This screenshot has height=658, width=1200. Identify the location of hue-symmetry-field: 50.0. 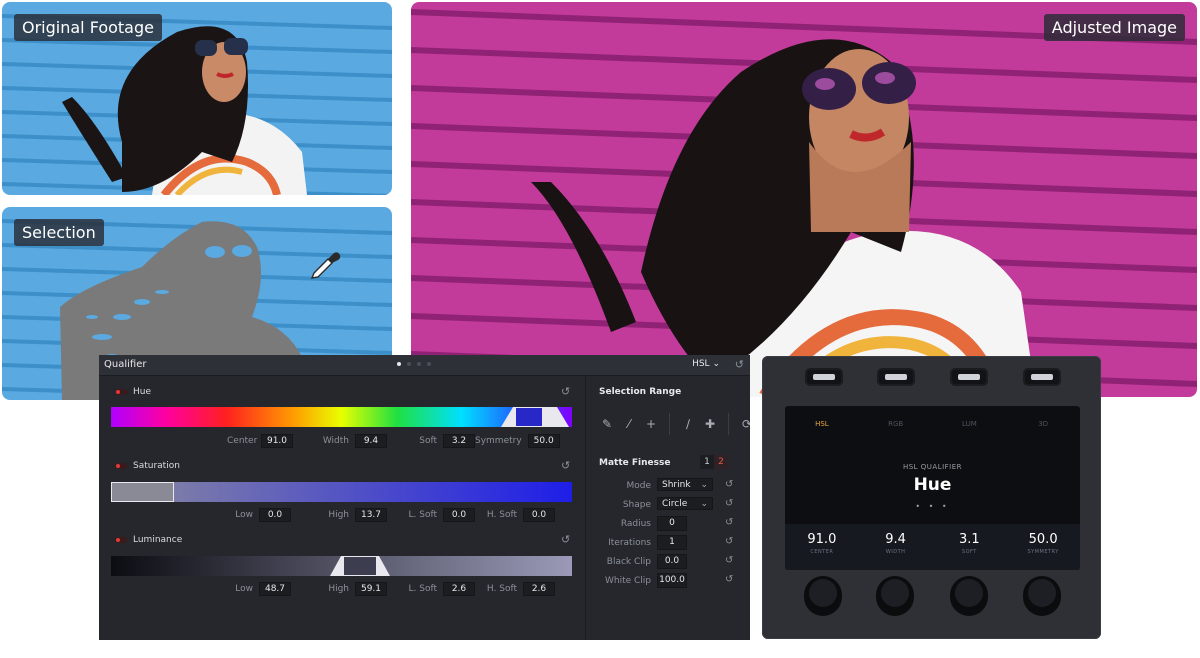
(543, 441).